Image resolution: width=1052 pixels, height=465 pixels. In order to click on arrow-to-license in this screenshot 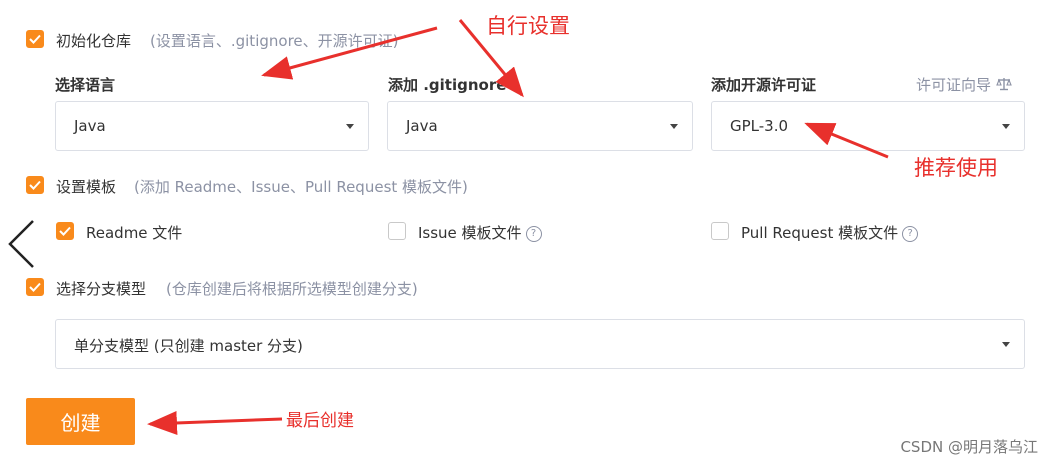, I will do `click(846, 140)`.